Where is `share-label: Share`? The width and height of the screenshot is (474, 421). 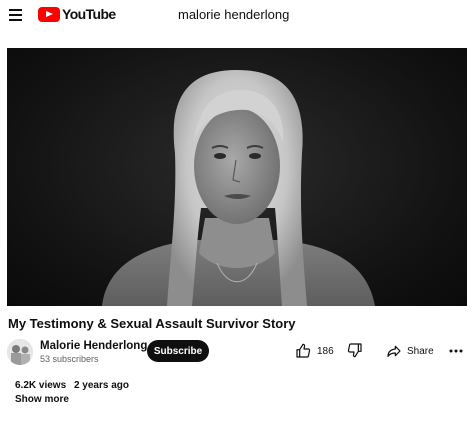
share-label: Share is located at coordinates (420, 351).